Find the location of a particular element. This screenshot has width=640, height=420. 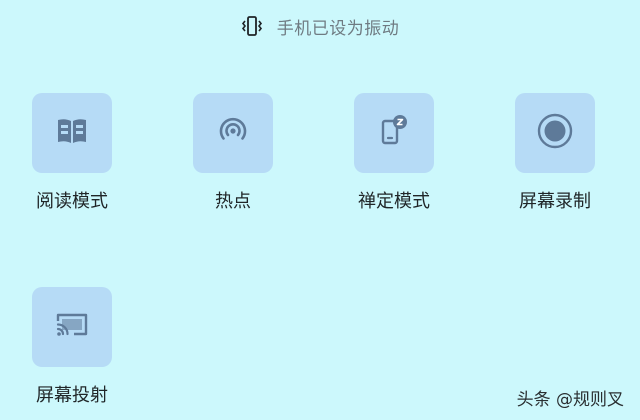

cast-icon is located at coordinates (72, 327).